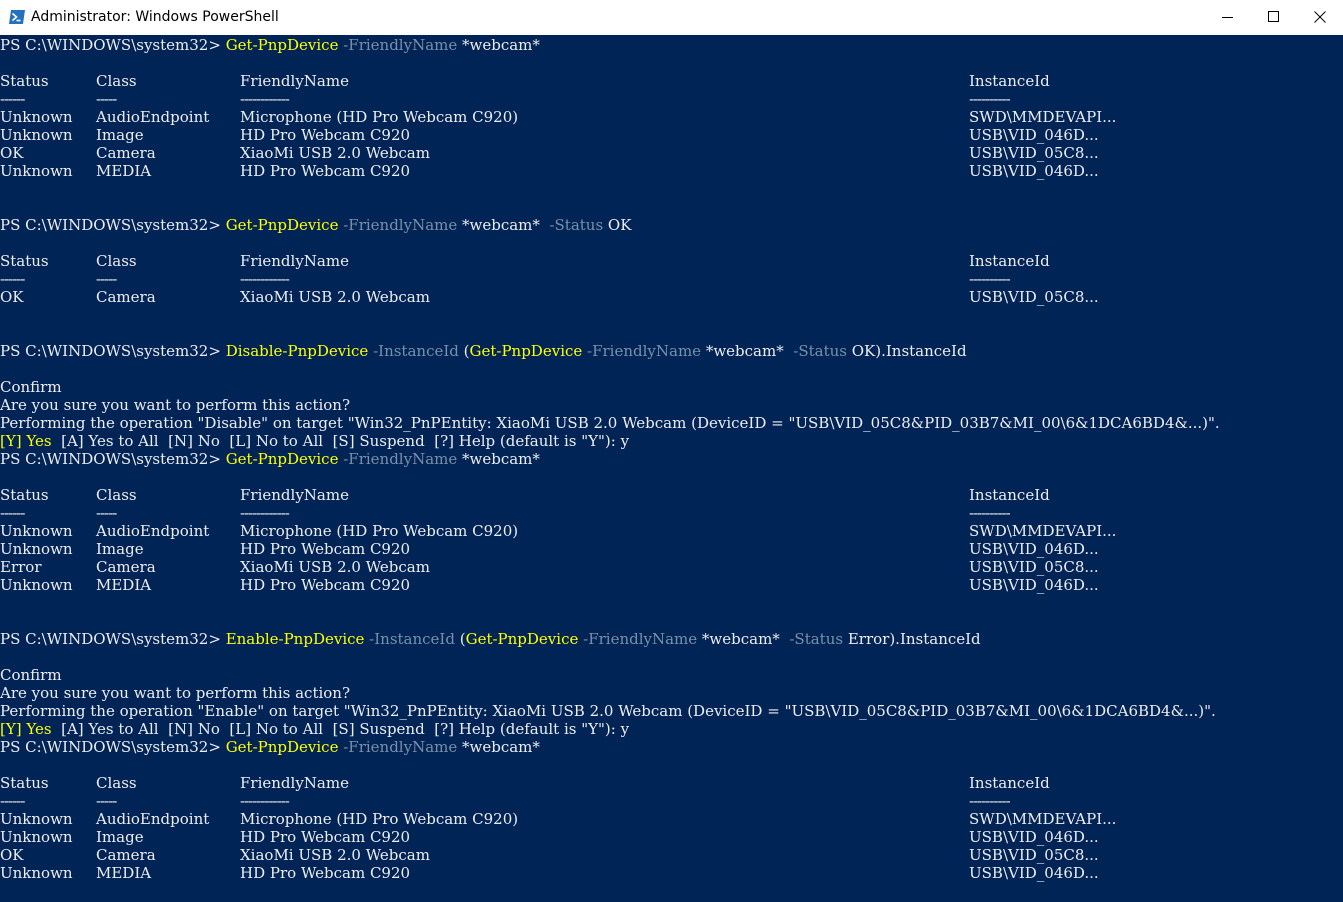 This screenshot has height=902, width=1343. What do you see at coordinates (671, 17) in the screenshot?
I see `title-bar: Administrator: Windows PowerShell` at bounding box center [671, 17].